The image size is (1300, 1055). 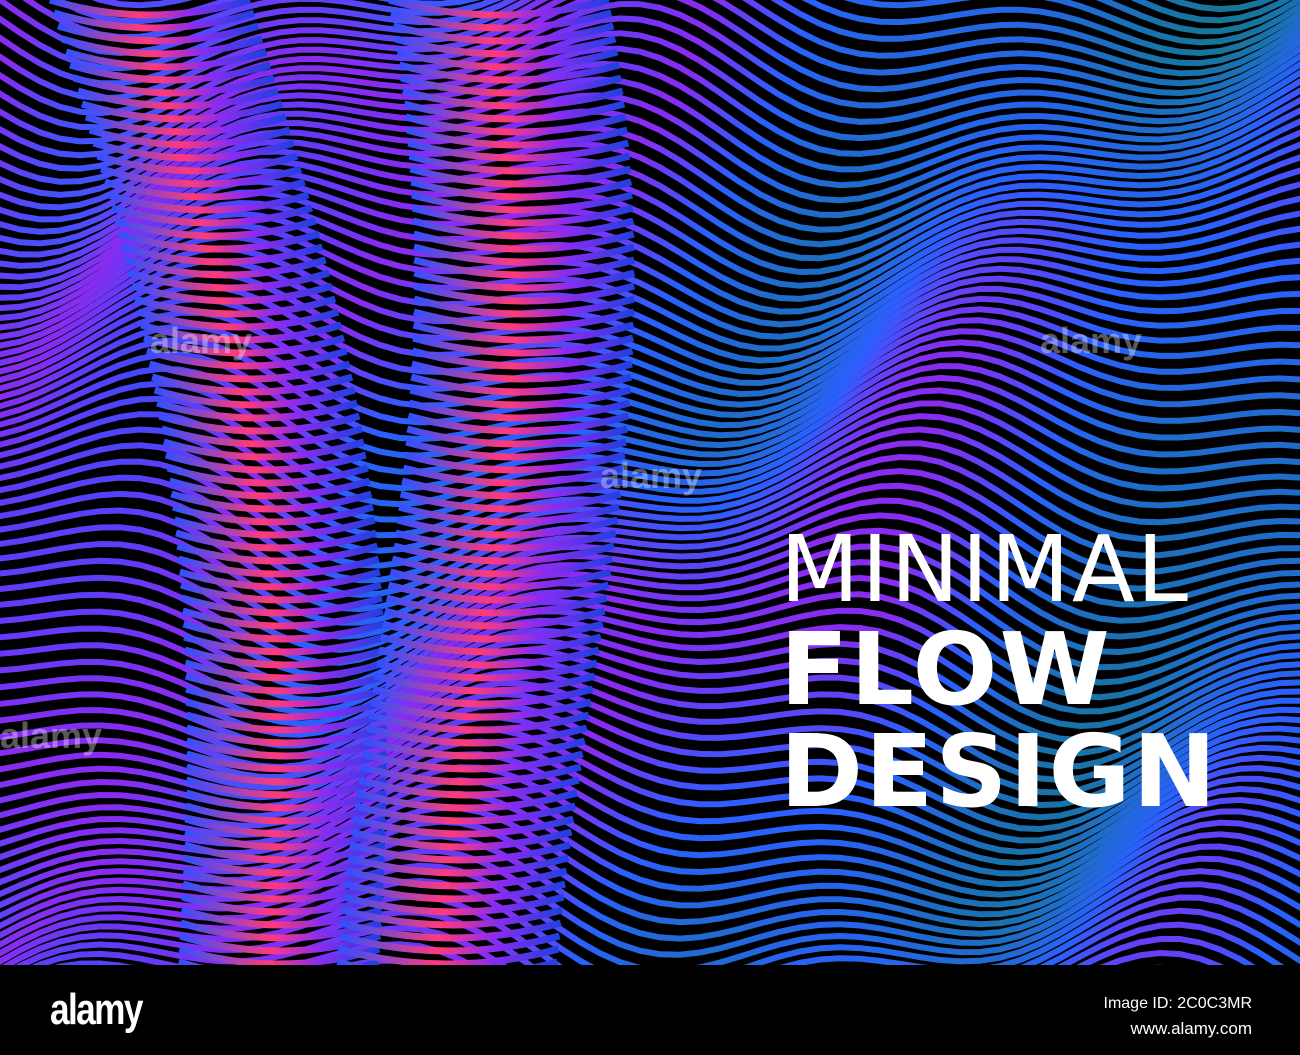 I want to click on title-minimal: MINIMAL, so click(x=985, y=569).